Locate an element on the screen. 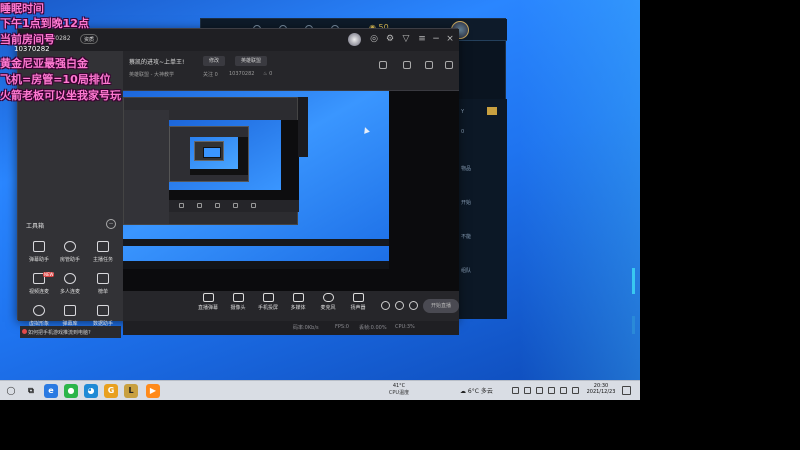  media-control: 多媒体 is located at coordinates (298, 306).